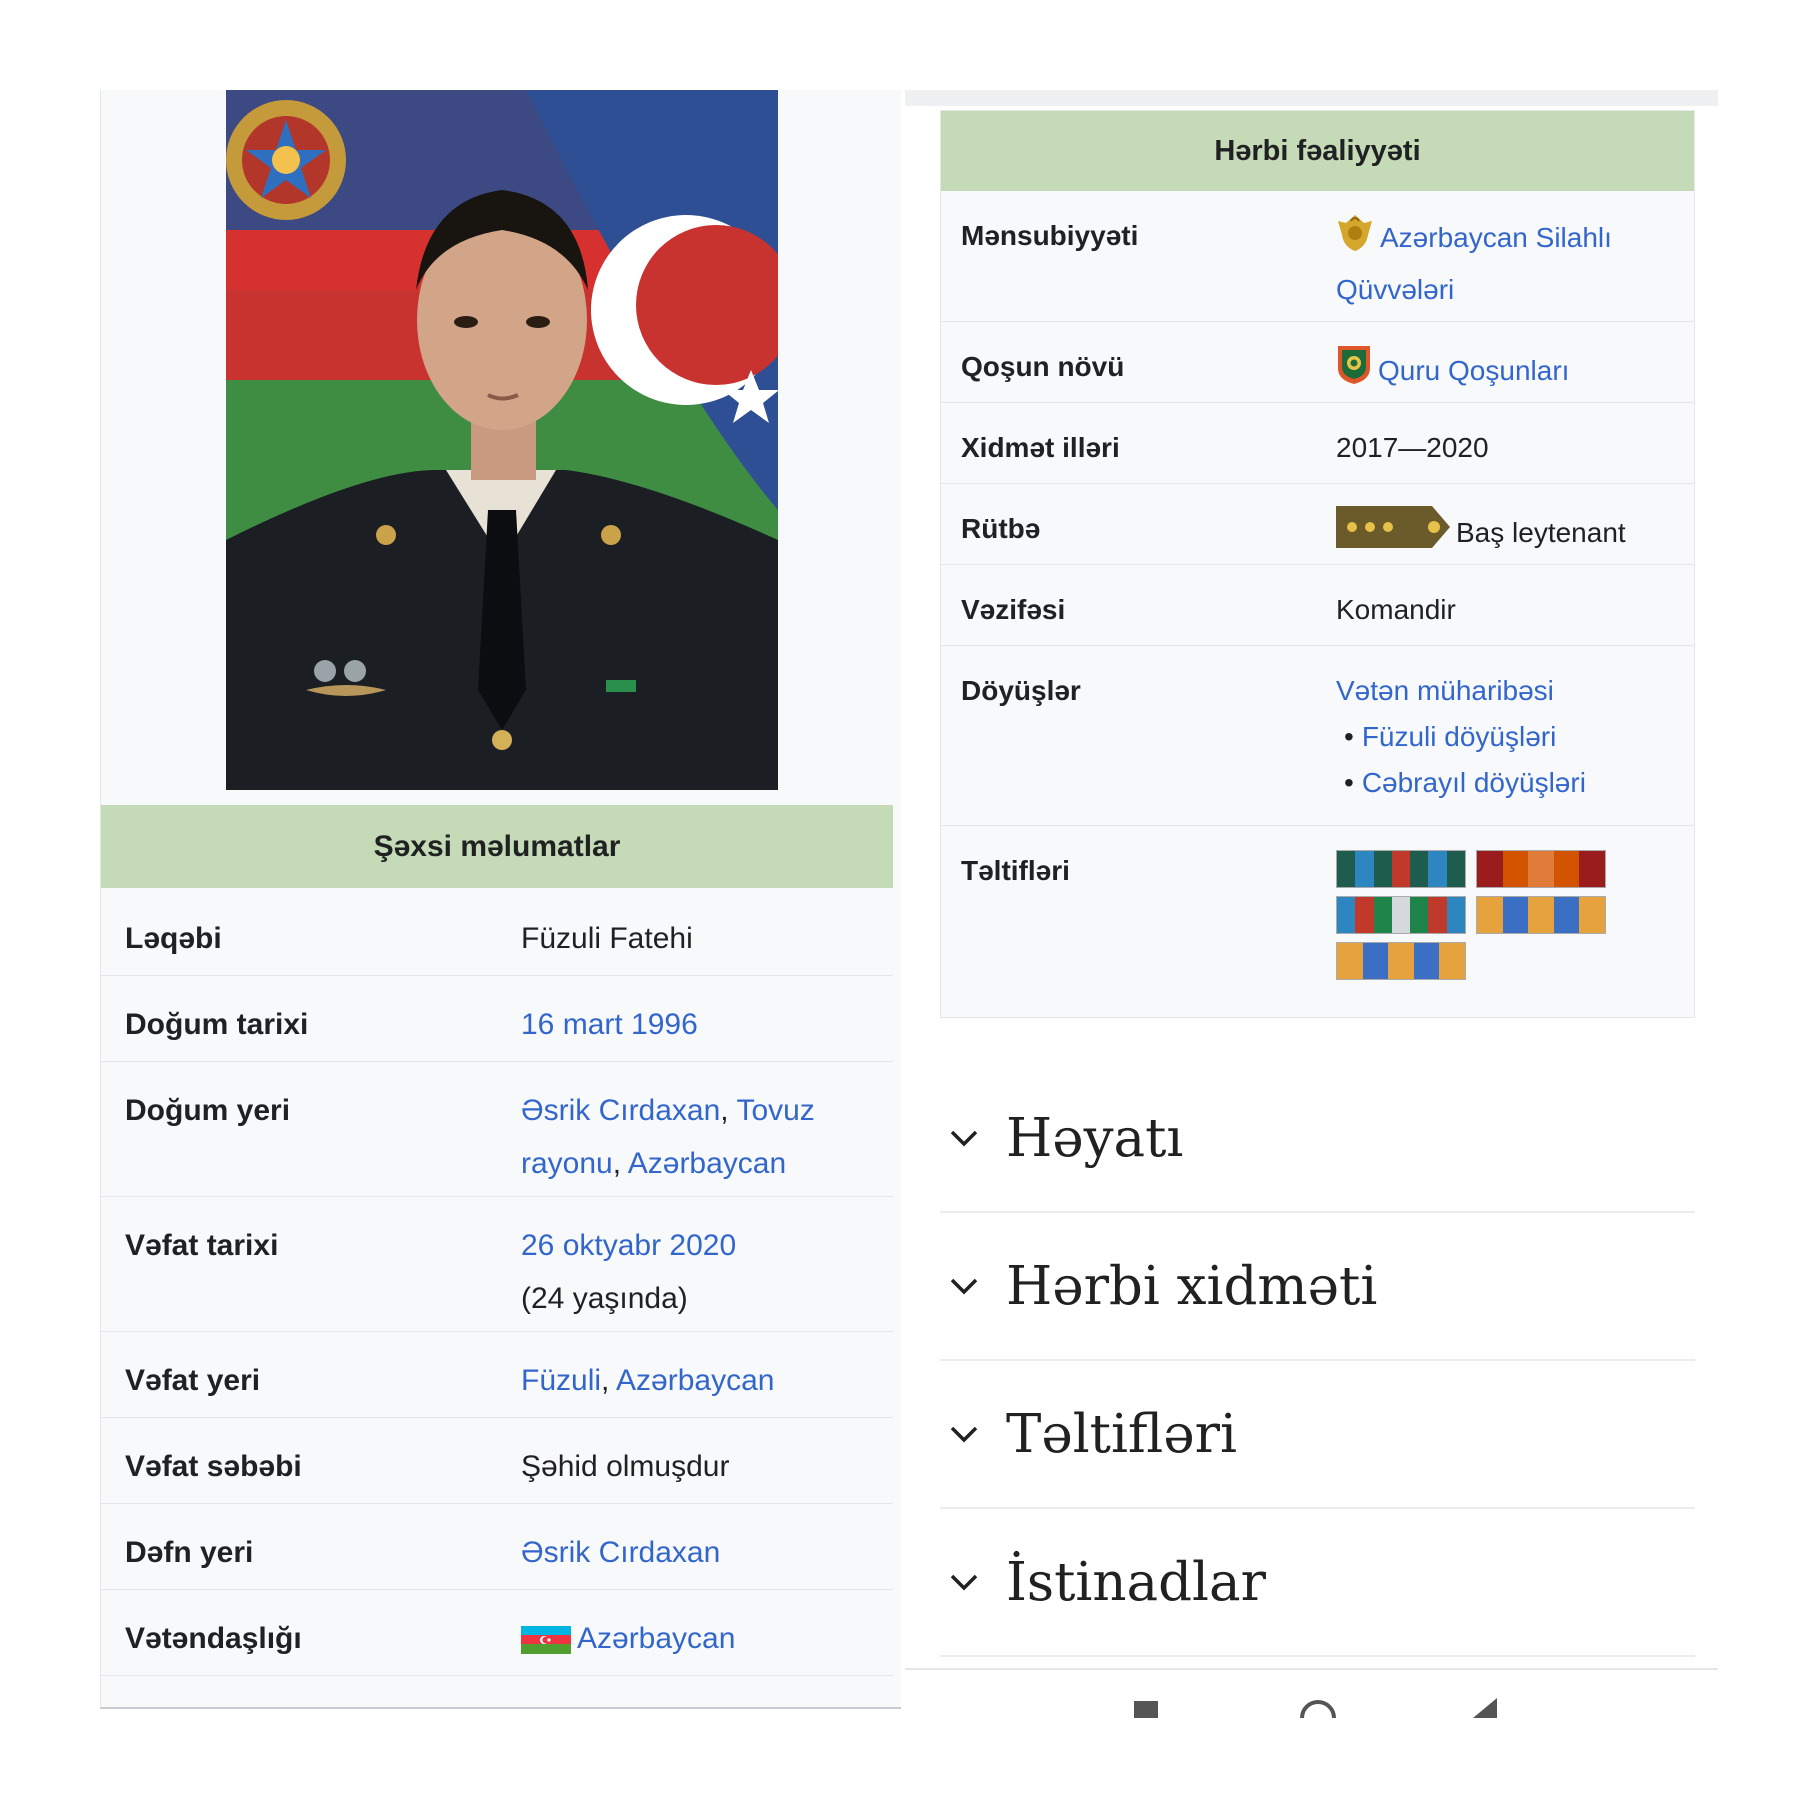  Describe the element at coordinates (1146, 1709) in the screenshot. I see `recent-apps-icon` at that location.